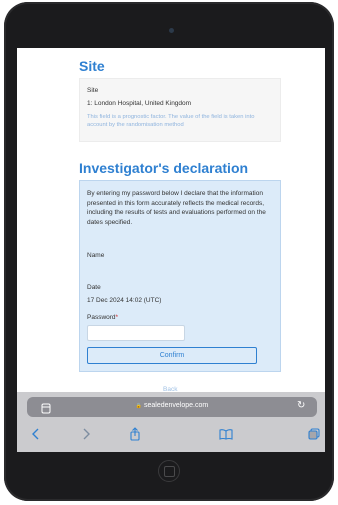  Describe the element at coordinates (164, 168) in the screenshot. I see `investigator-heading: Investigator's declaration` at that location.